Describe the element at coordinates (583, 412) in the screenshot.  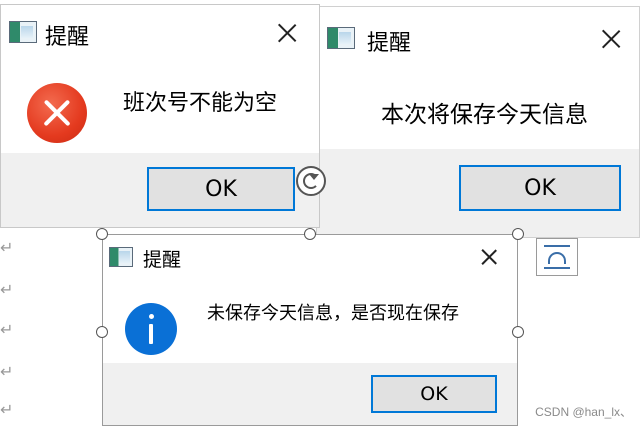
I see `watermark: CSDN @han_lx、` at that location.